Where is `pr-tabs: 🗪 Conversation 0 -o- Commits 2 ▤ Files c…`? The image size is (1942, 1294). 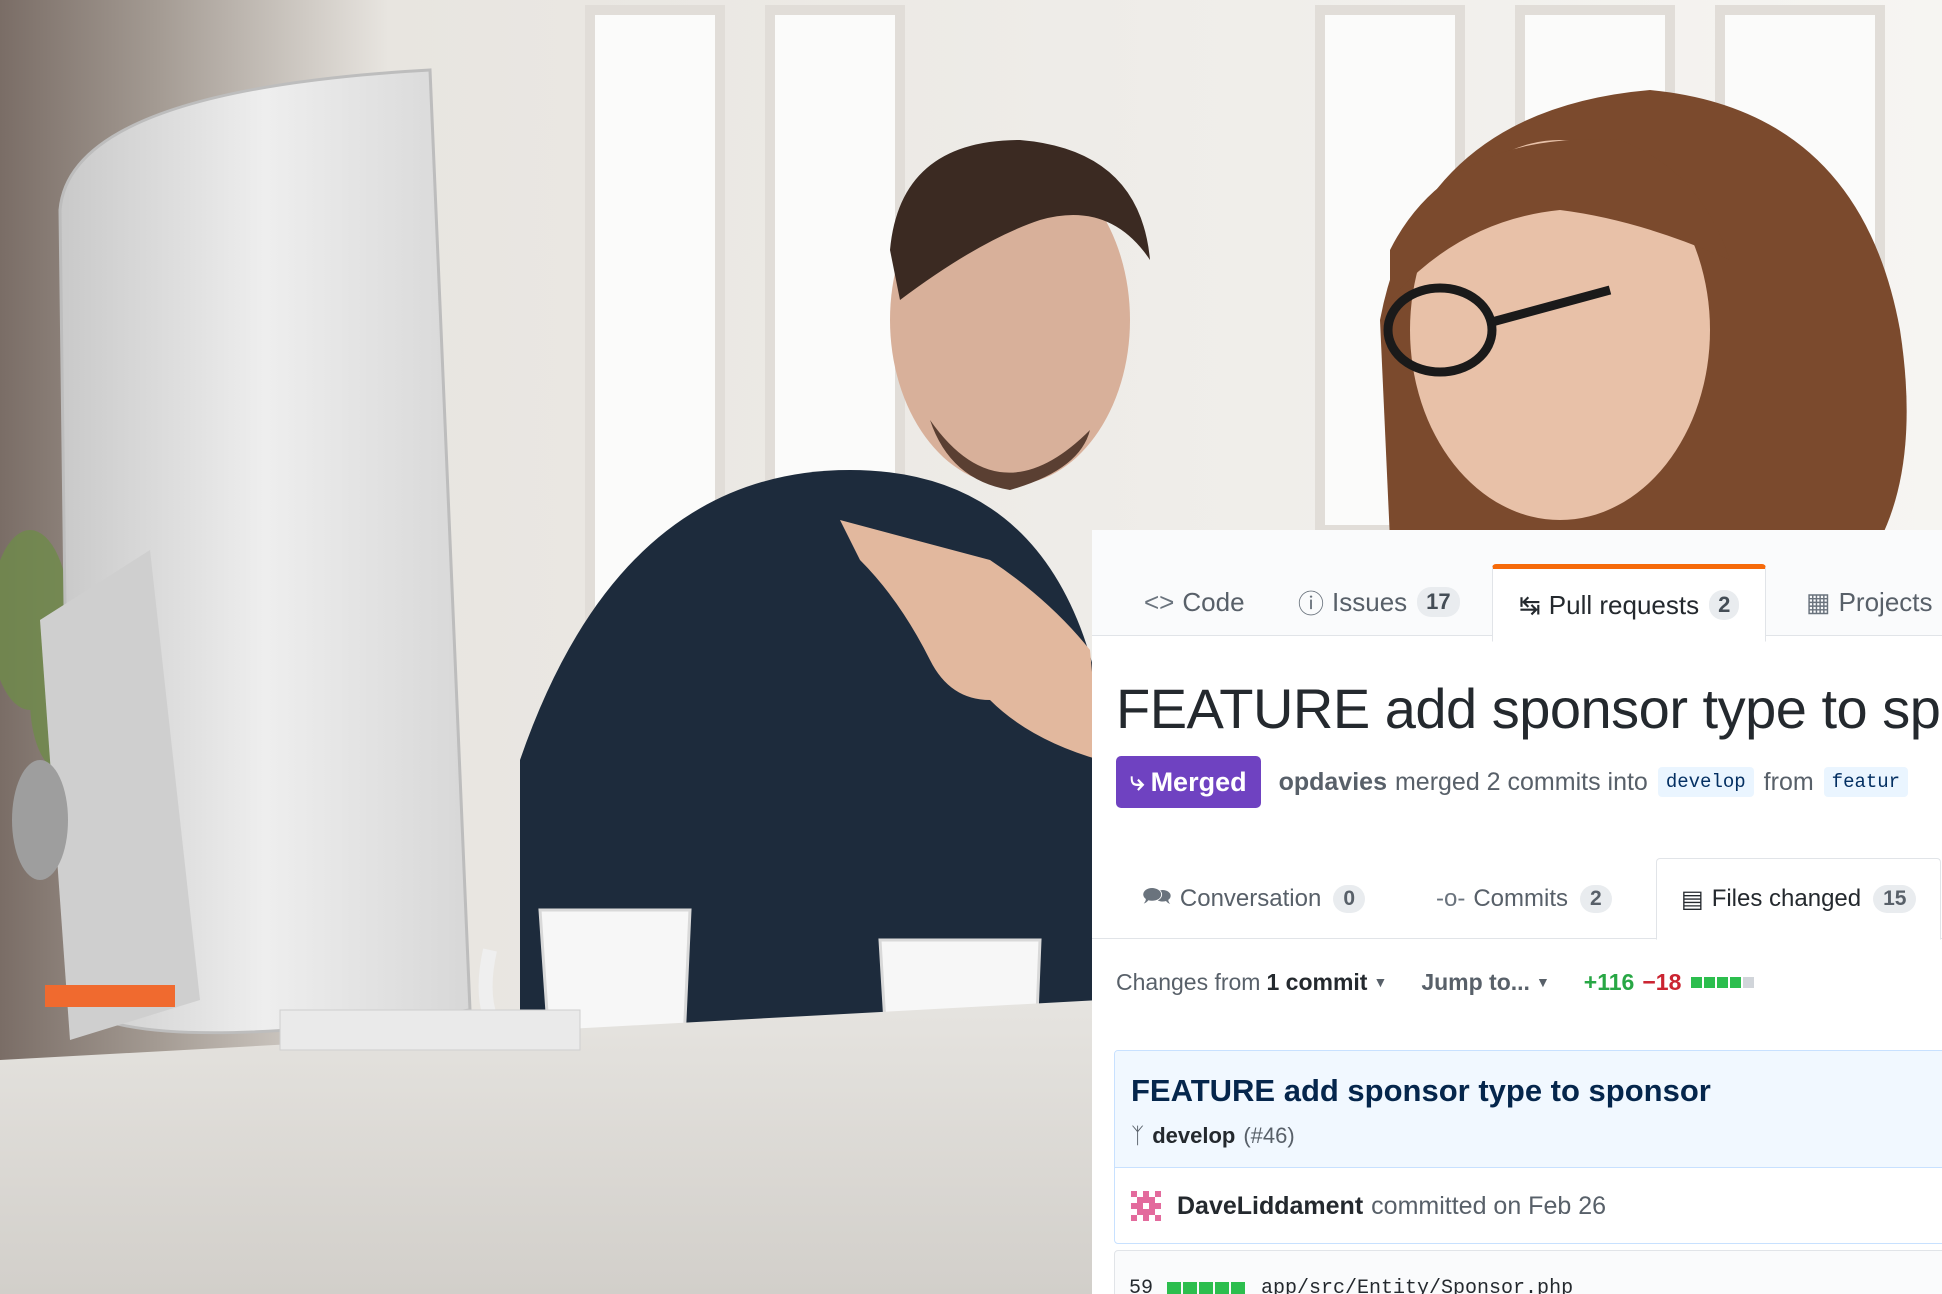
pr-tabs: 🗪 Conversation 0 -o- Commits 2 ▤ Files c… is located at coordinates (1517, 887).